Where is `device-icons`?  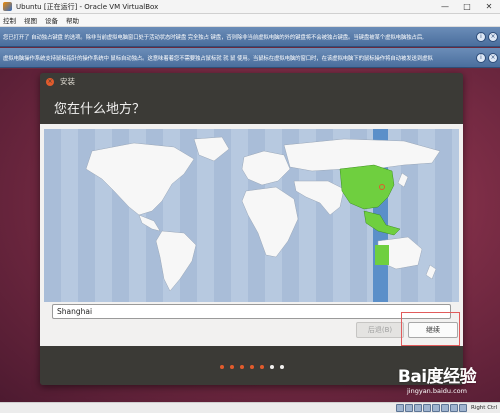 device-icons is located at coordinates (431, 408).